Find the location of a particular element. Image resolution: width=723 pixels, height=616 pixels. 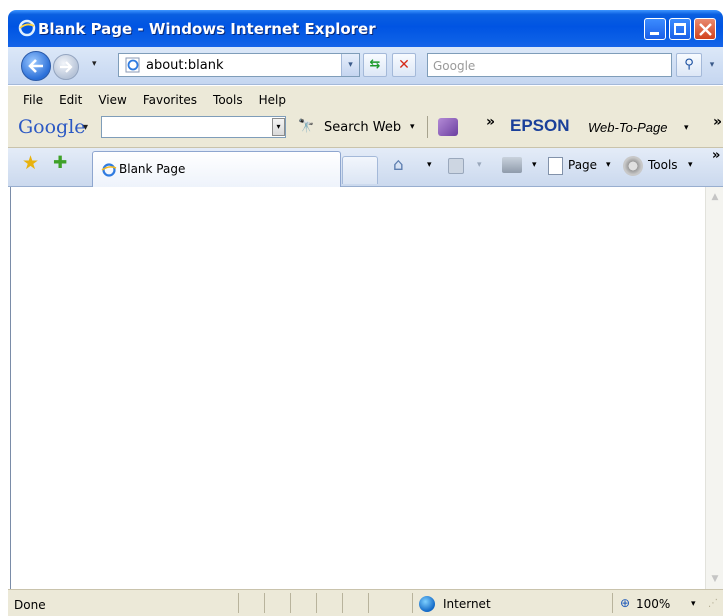

stop-icon: ✕ is located at coordinates (404, 65).